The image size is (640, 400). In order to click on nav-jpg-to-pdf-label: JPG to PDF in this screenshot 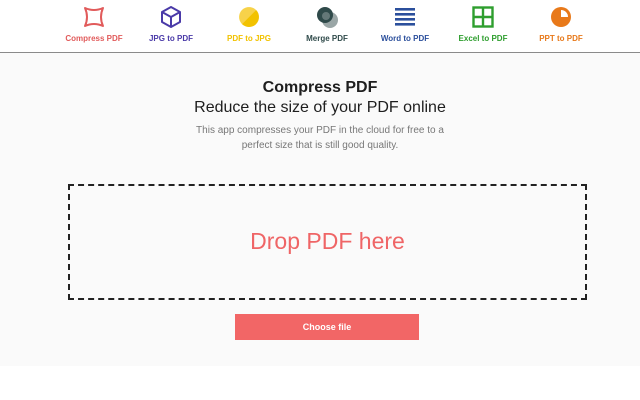, I will do `click(170, 38)`.